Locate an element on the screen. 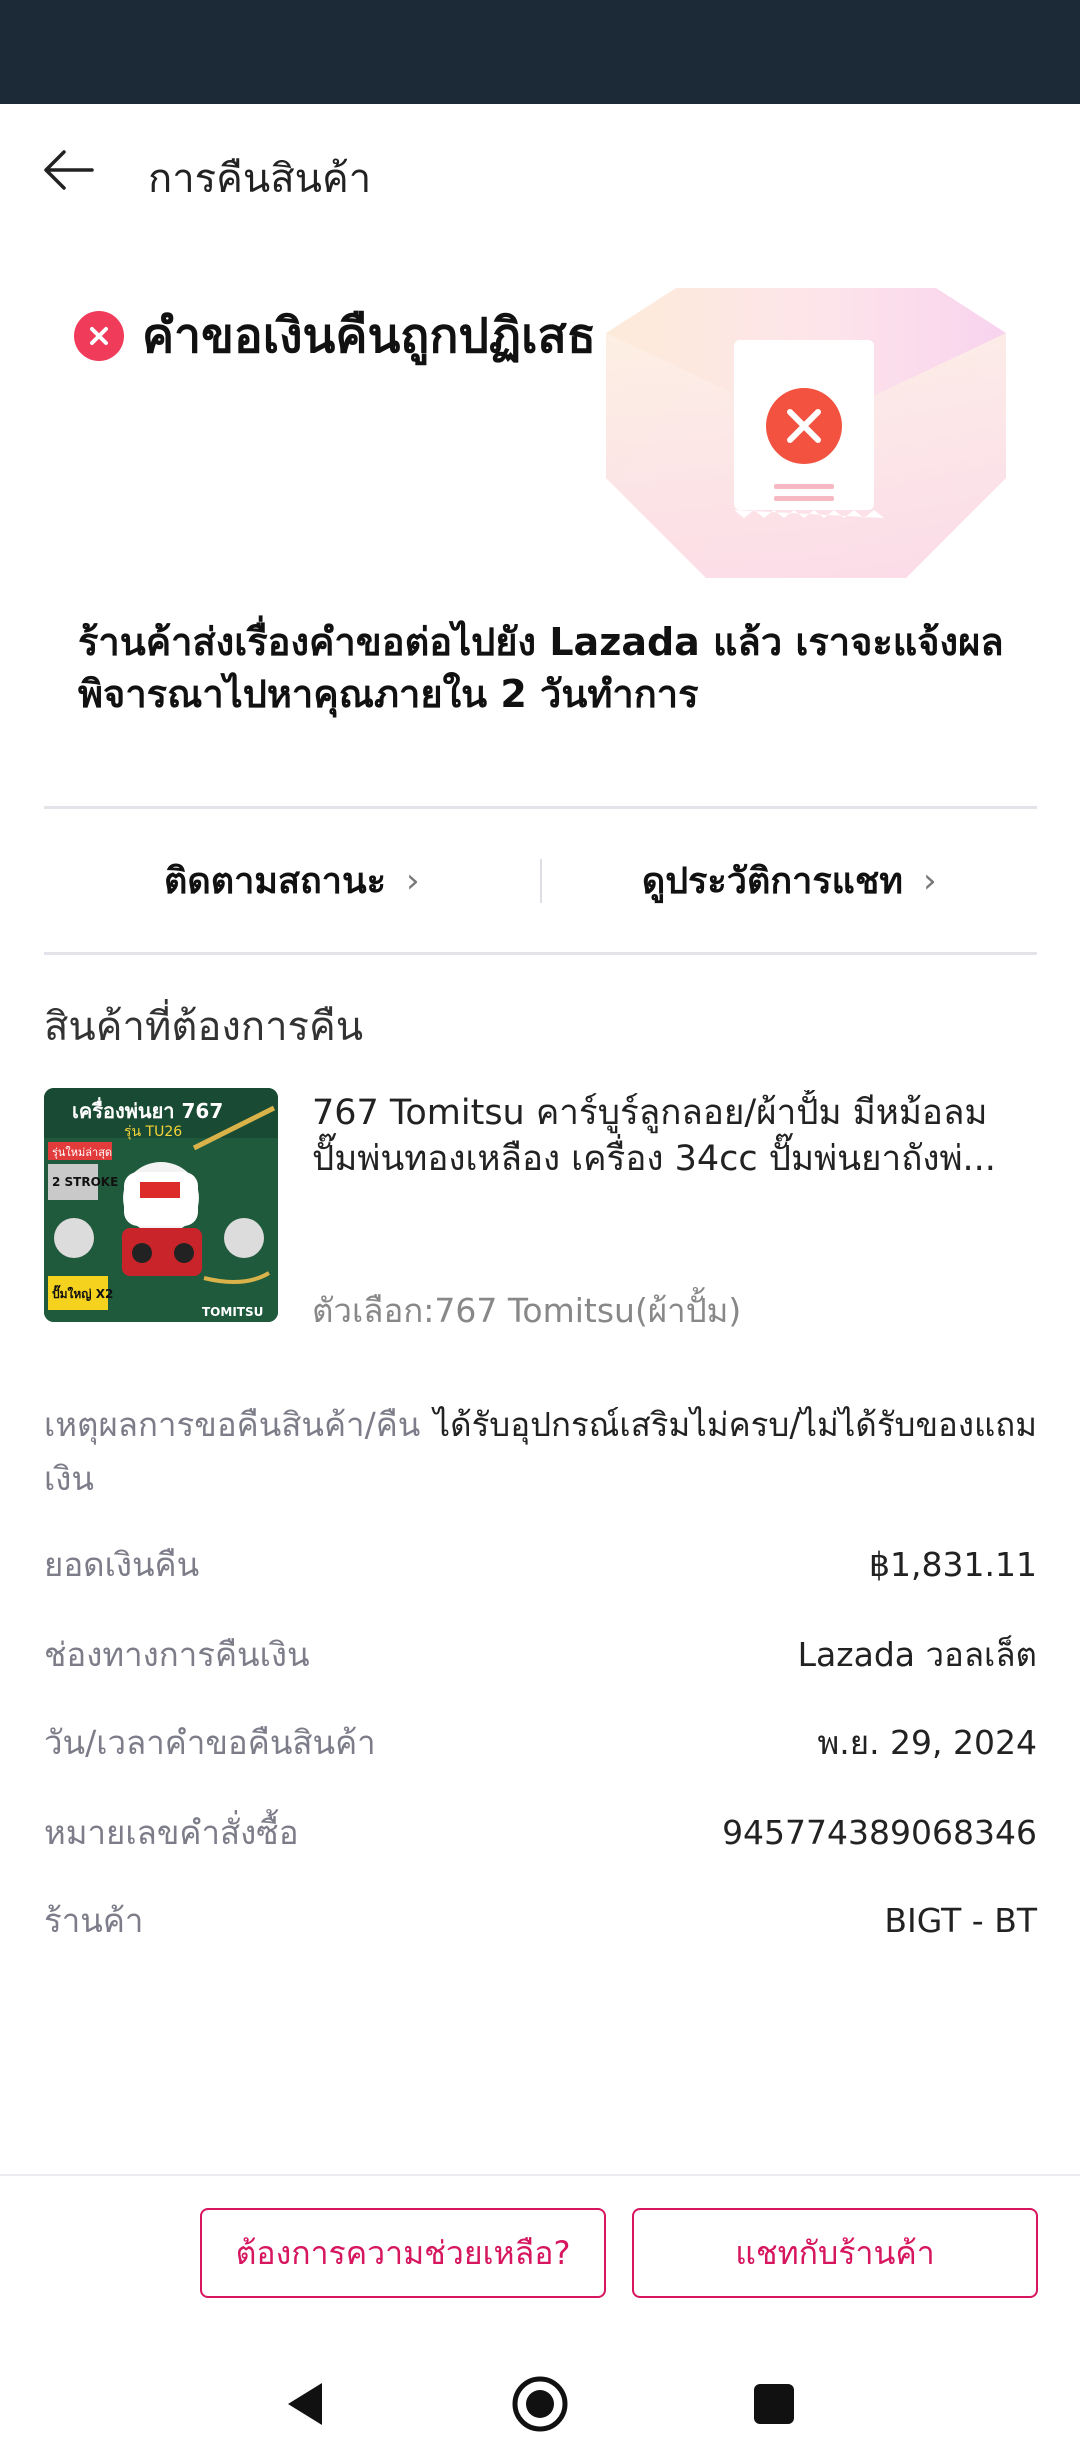 This screenshot has height=2460, width=1080. detail-row-refund-amount: ยอดเงินคืน ฿1,831.11 is located at coordinates (540, 1565).